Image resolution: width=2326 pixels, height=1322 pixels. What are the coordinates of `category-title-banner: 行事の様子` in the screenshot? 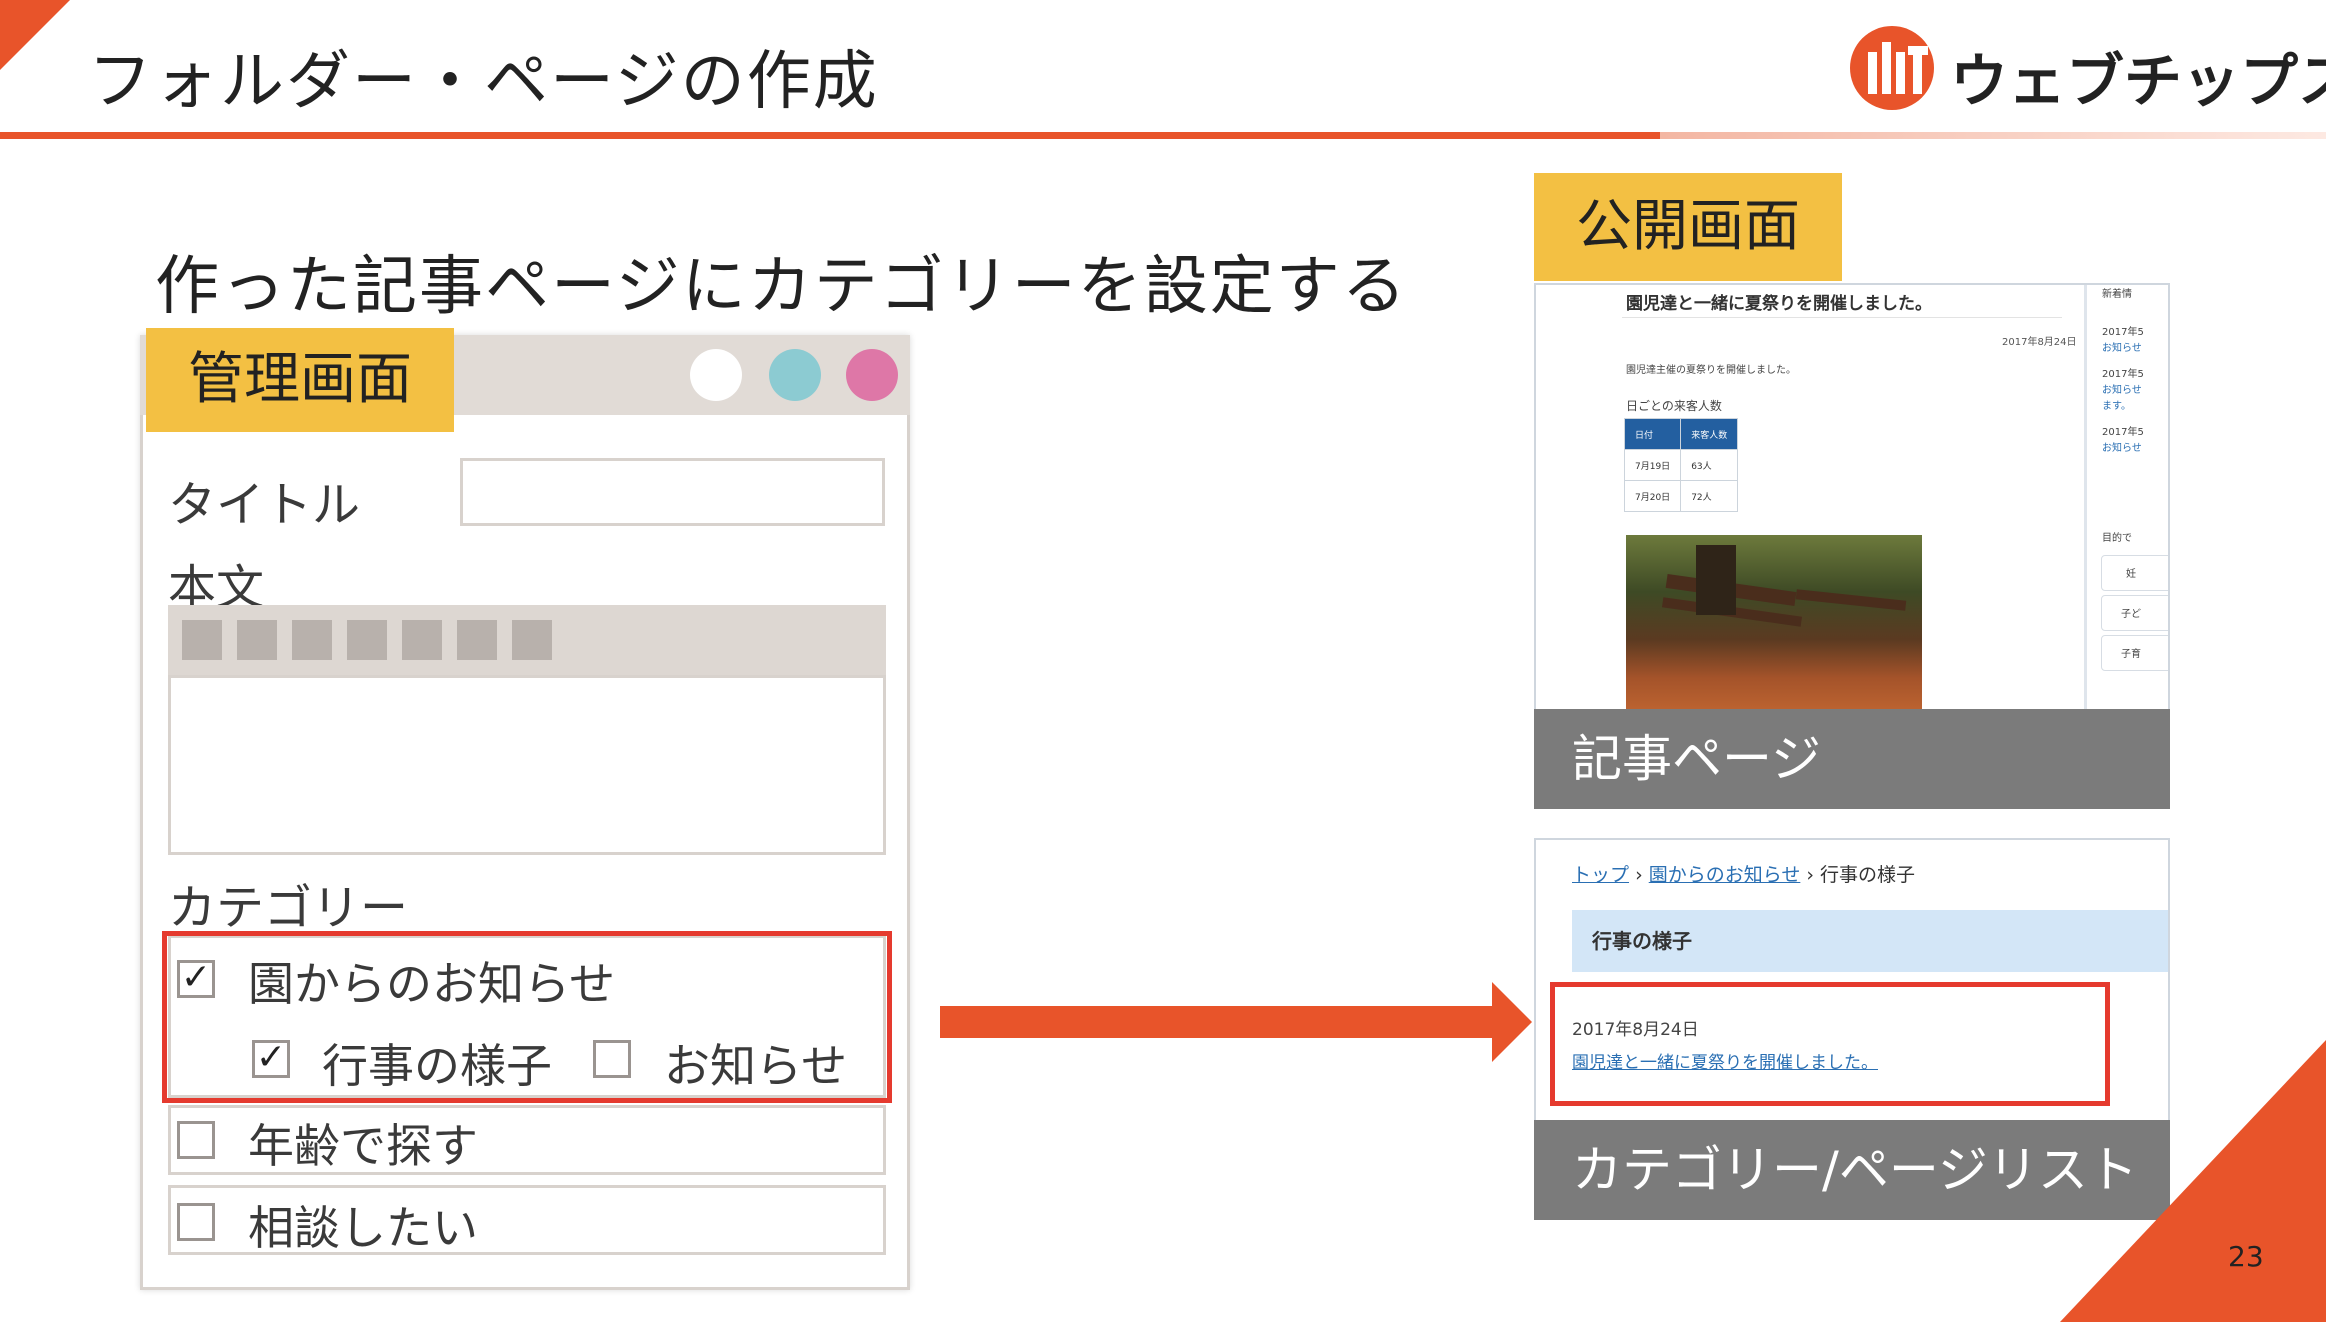 It's located at (1870, 941).